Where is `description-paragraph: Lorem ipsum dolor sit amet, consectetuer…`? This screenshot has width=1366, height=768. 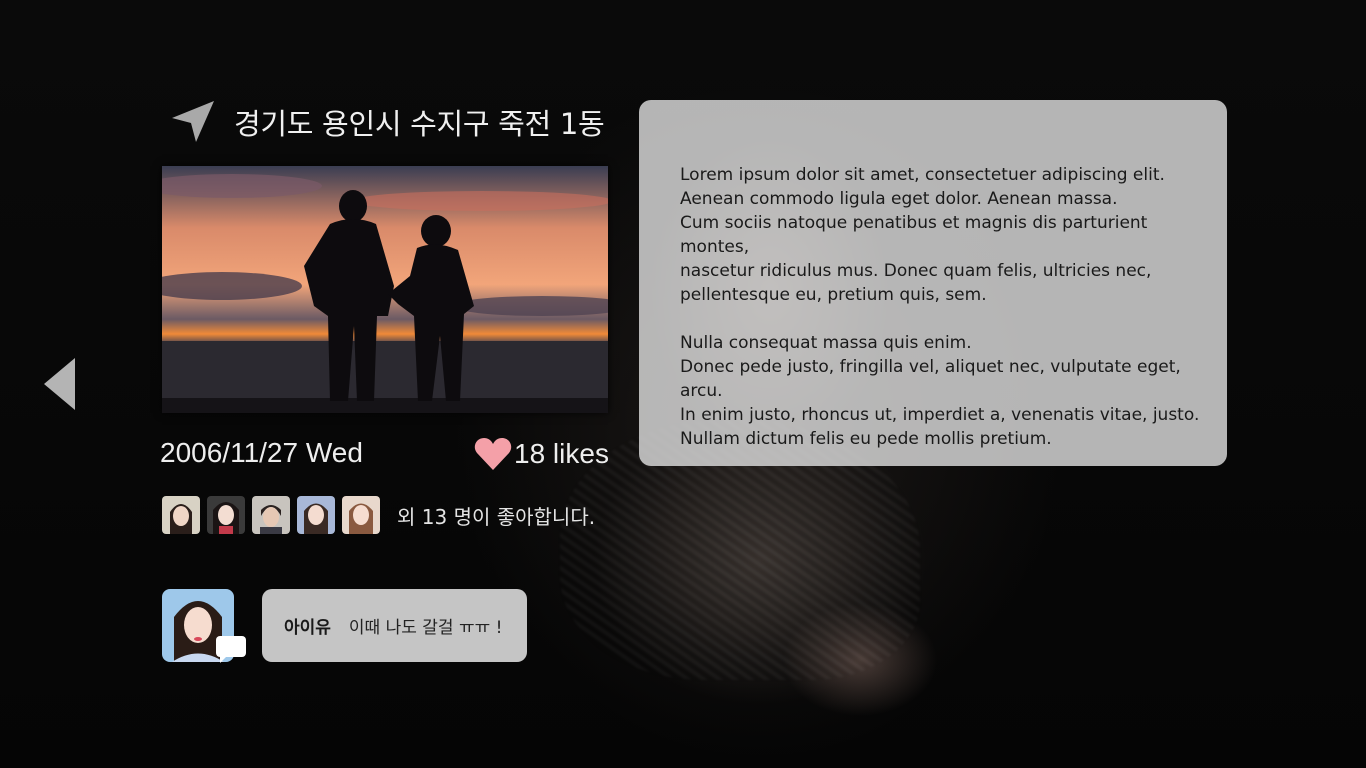
description-paragraph: Lorem ipsum dolor sit amet, consectetuer… is located at coordinates (922, 235).